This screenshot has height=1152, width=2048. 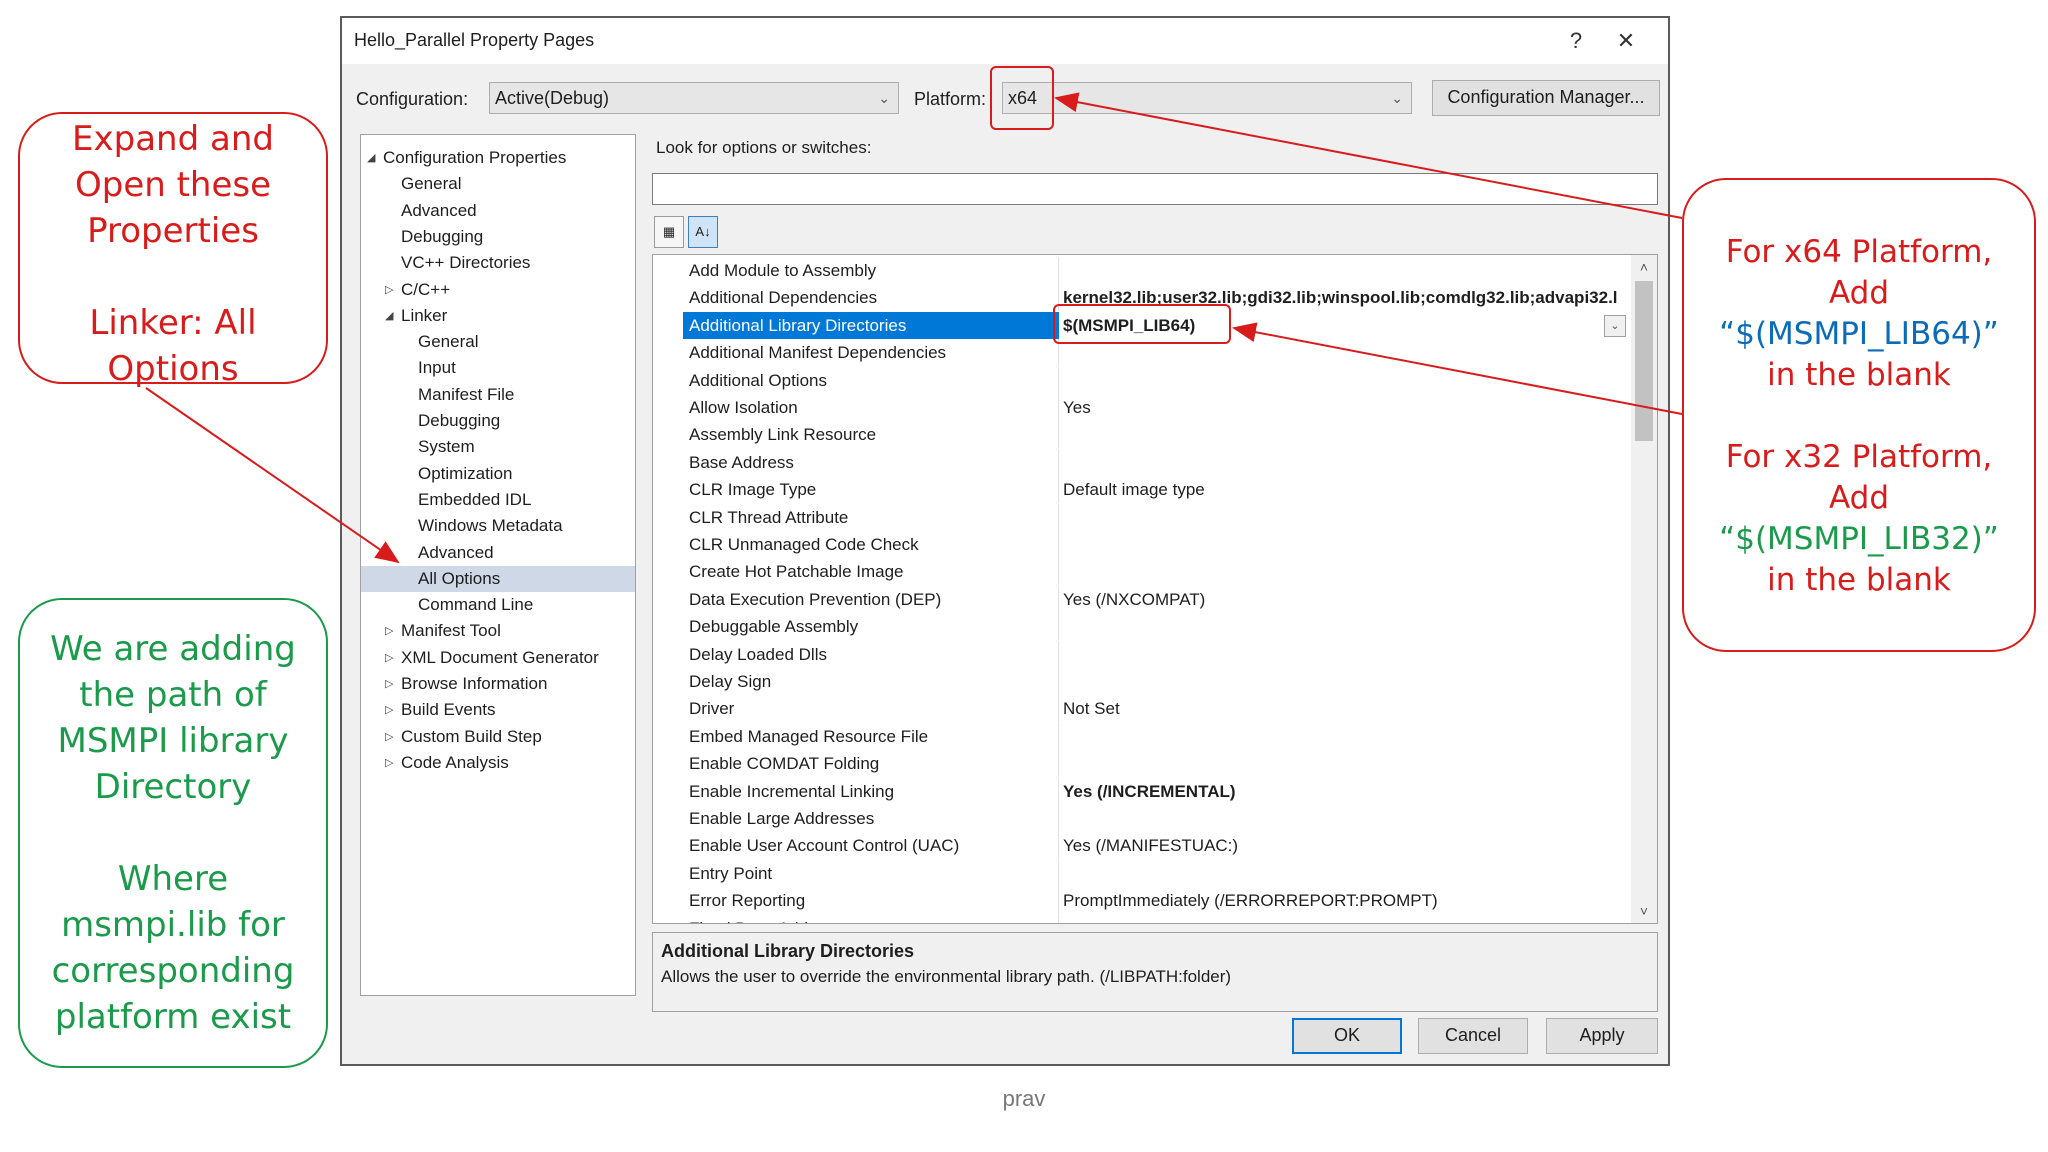 What do you see at coordinates (1457, 368) in the screenshot?
I see `arrow-to-value` at bounding box center [1457, 368].